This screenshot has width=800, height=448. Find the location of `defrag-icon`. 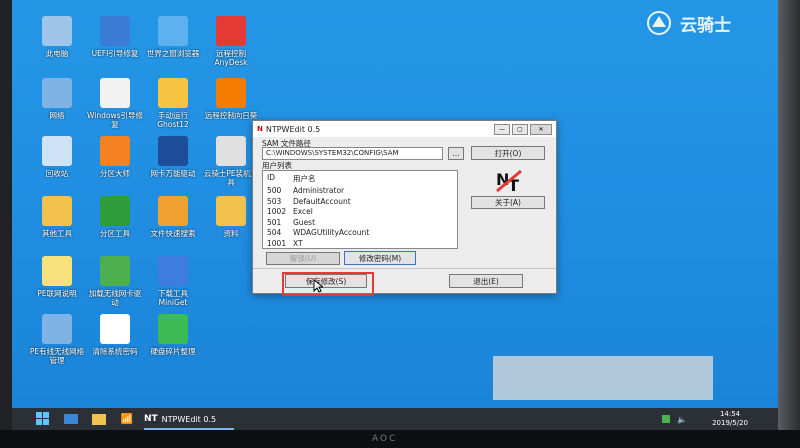

defrag-icon is located at coordinates (173, 329).